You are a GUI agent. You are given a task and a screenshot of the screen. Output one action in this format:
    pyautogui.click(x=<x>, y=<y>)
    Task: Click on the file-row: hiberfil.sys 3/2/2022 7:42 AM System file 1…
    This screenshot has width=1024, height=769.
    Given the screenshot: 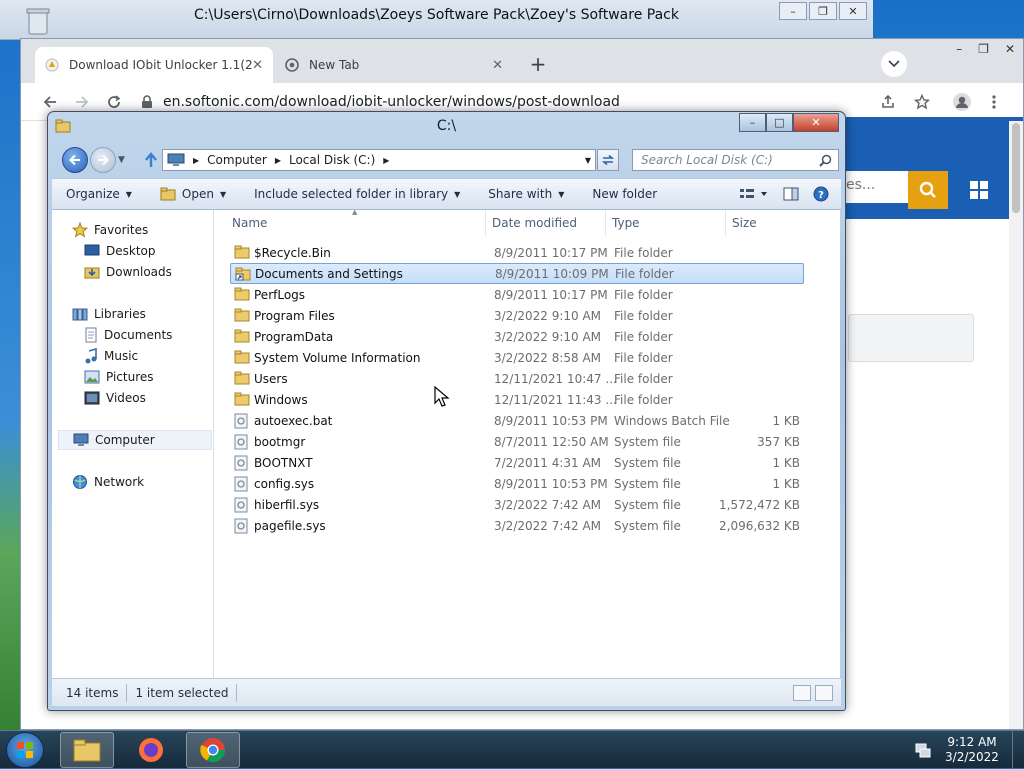 What is the action you would take?
    pyautogui.click(x=517, y=504)
    